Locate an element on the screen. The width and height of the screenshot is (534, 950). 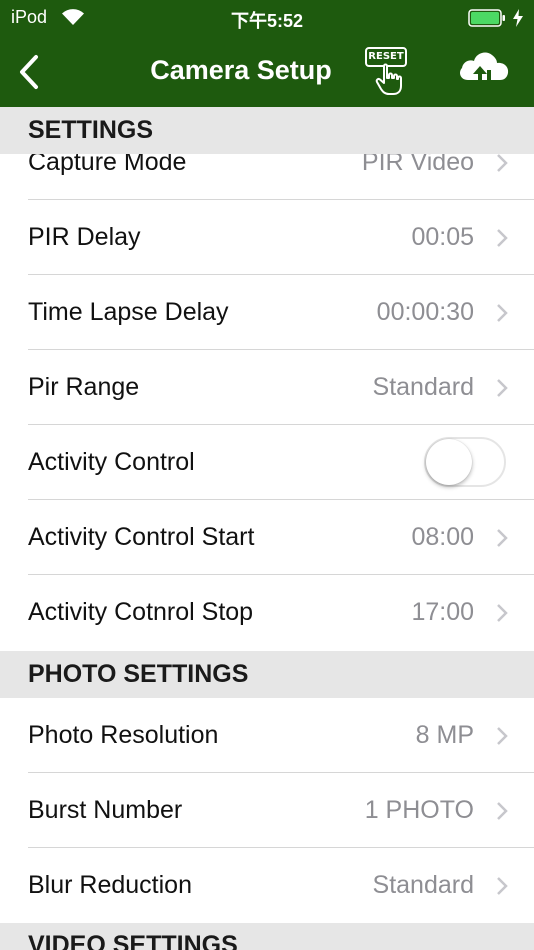
section-header-settings: SETTINGS is located at coordinates (267, 130).